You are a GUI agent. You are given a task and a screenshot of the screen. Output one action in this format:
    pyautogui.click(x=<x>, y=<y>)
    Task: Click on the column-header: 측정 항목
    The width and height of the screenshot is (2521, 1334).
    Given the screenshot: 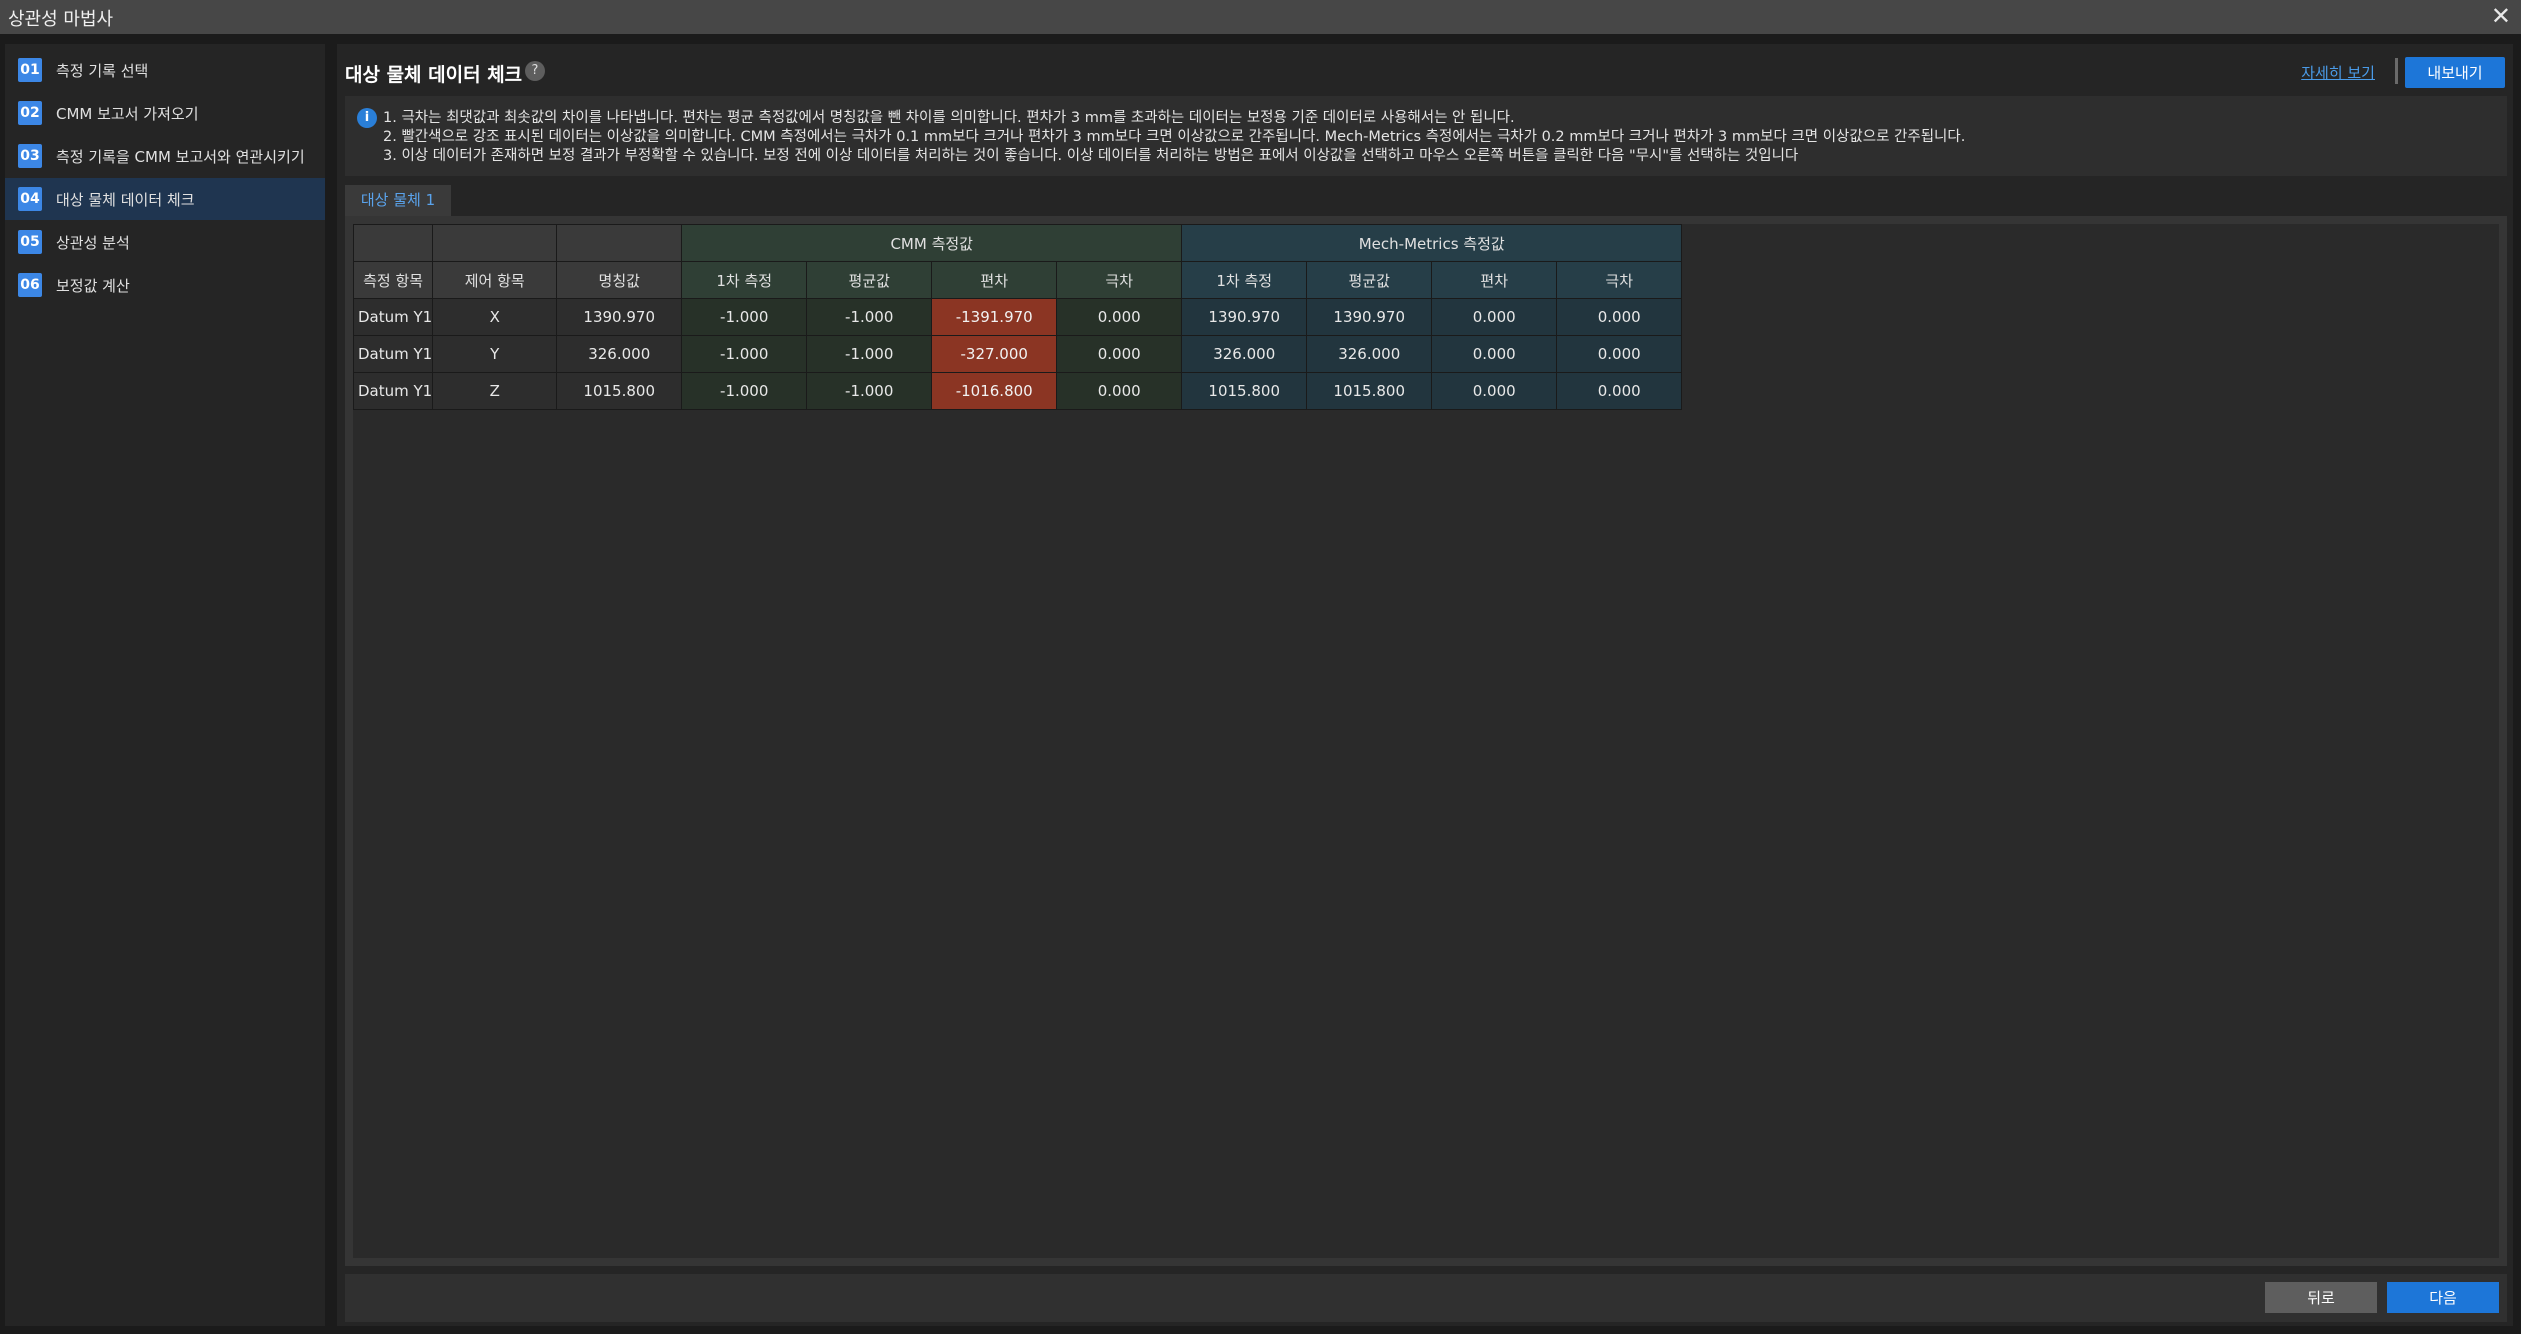 What is the action you would take?
    pyautogui.click(x=393, y=280)
    